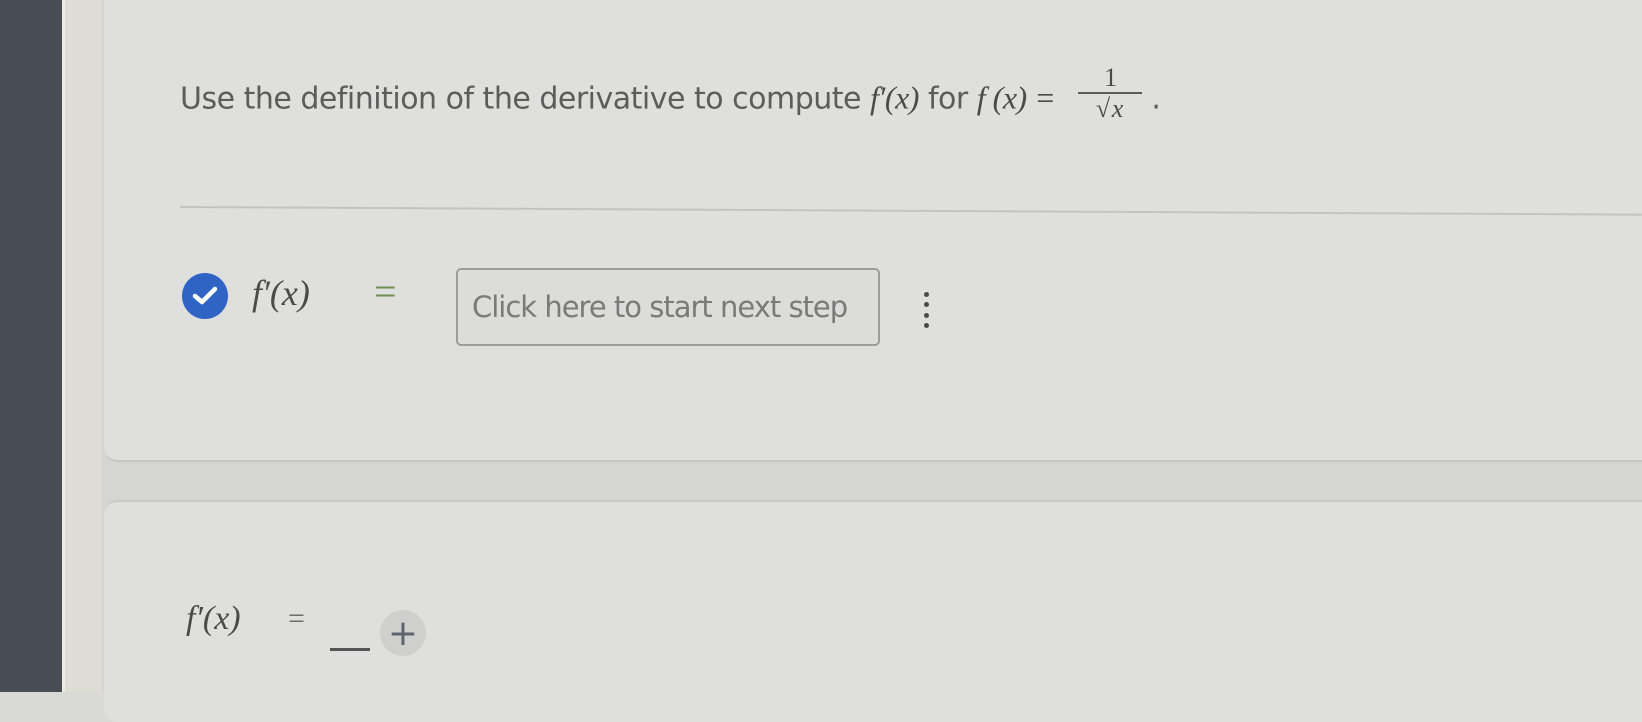  What do you see at coordinates (296, 618) in the screenshot?
I see `answer-equals-sign: =` at bounding box center [296, 618].